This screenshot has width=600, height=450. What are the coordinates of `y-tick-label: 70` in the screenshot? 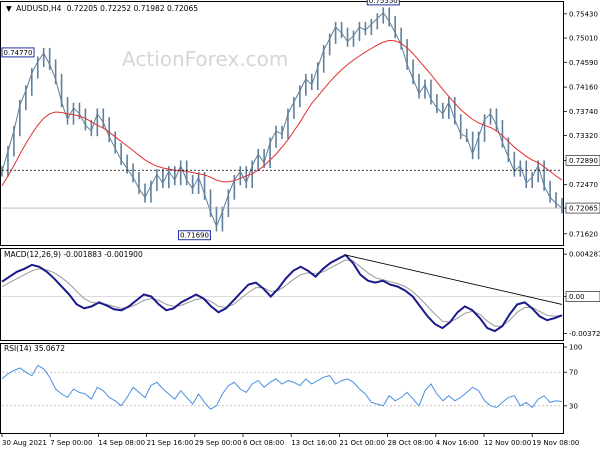 It's located at (573, 373).